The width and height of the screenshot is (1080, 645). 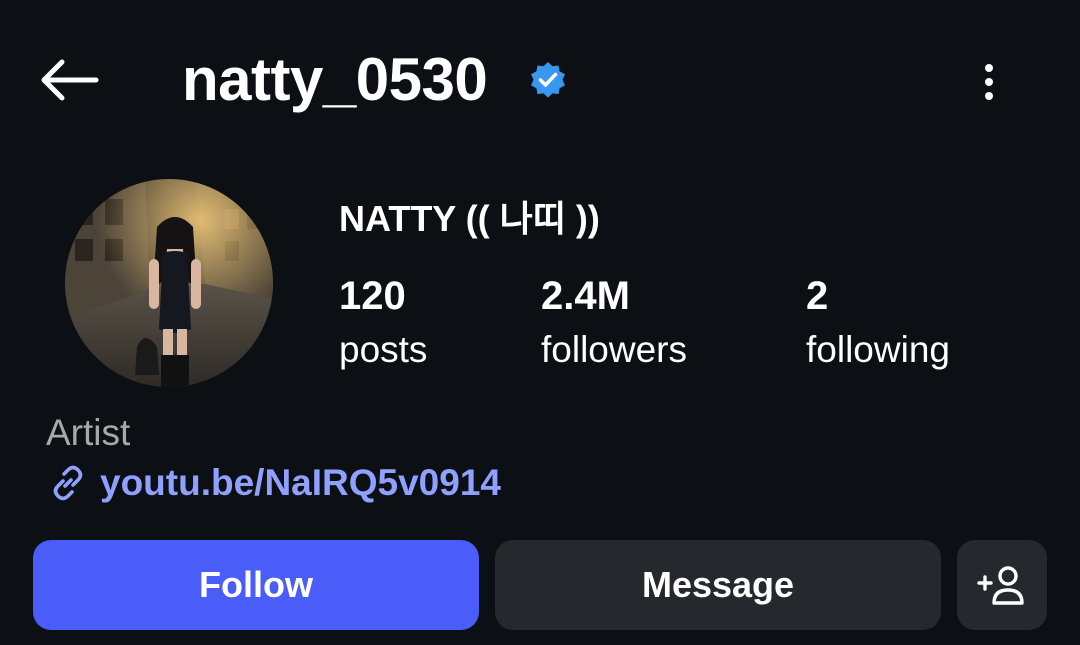 What do you see at coordinates (383, 349) in the screenshot?
I see `posts-label: posts` at bounding box center [383, 349].